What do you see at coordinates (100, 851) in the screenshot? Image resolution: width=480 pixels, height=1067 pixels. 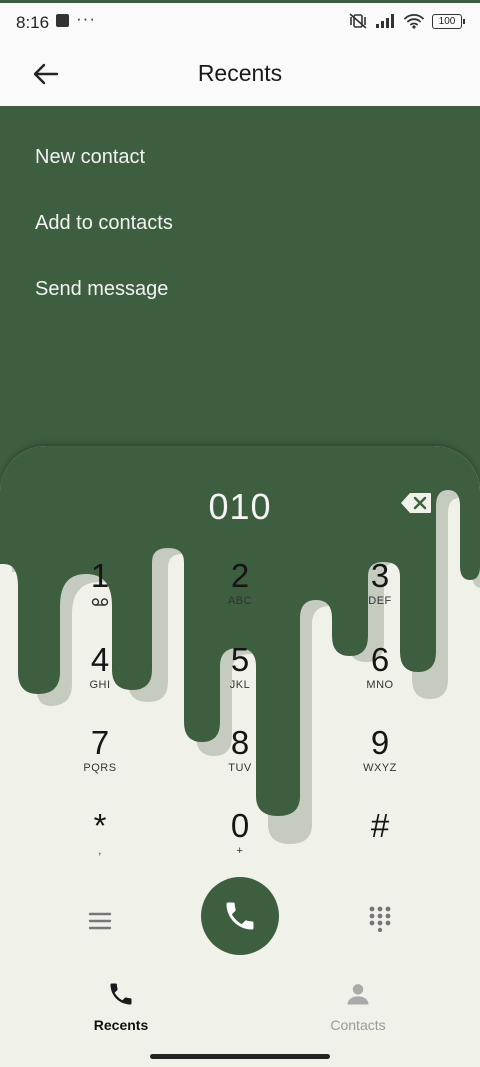 I see `key-letters: ,` at bounding box center [100, 851].